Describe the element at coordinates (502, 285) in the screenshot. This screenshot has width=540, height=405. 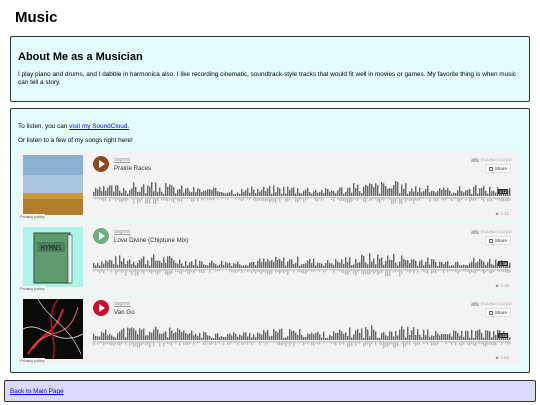
I see `play-count: ▶ 1:38` at that location.